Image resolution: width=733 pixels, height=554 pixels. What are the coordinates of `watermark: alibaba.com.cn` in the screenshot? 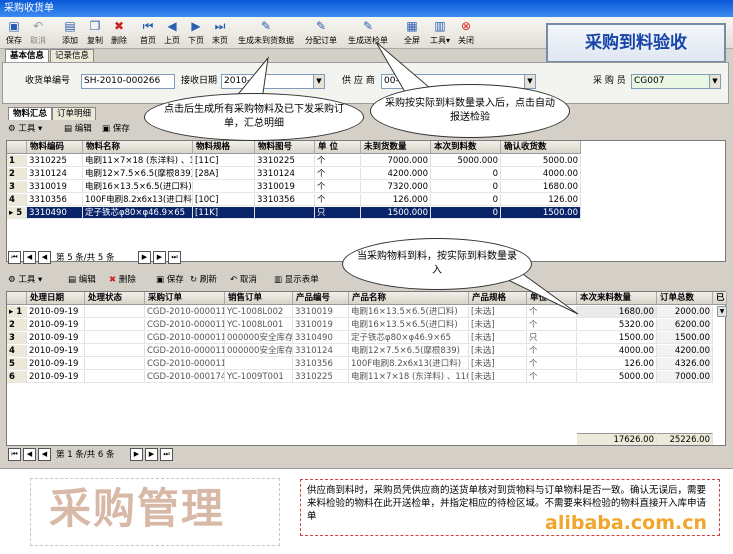 It's located at (626, 523).